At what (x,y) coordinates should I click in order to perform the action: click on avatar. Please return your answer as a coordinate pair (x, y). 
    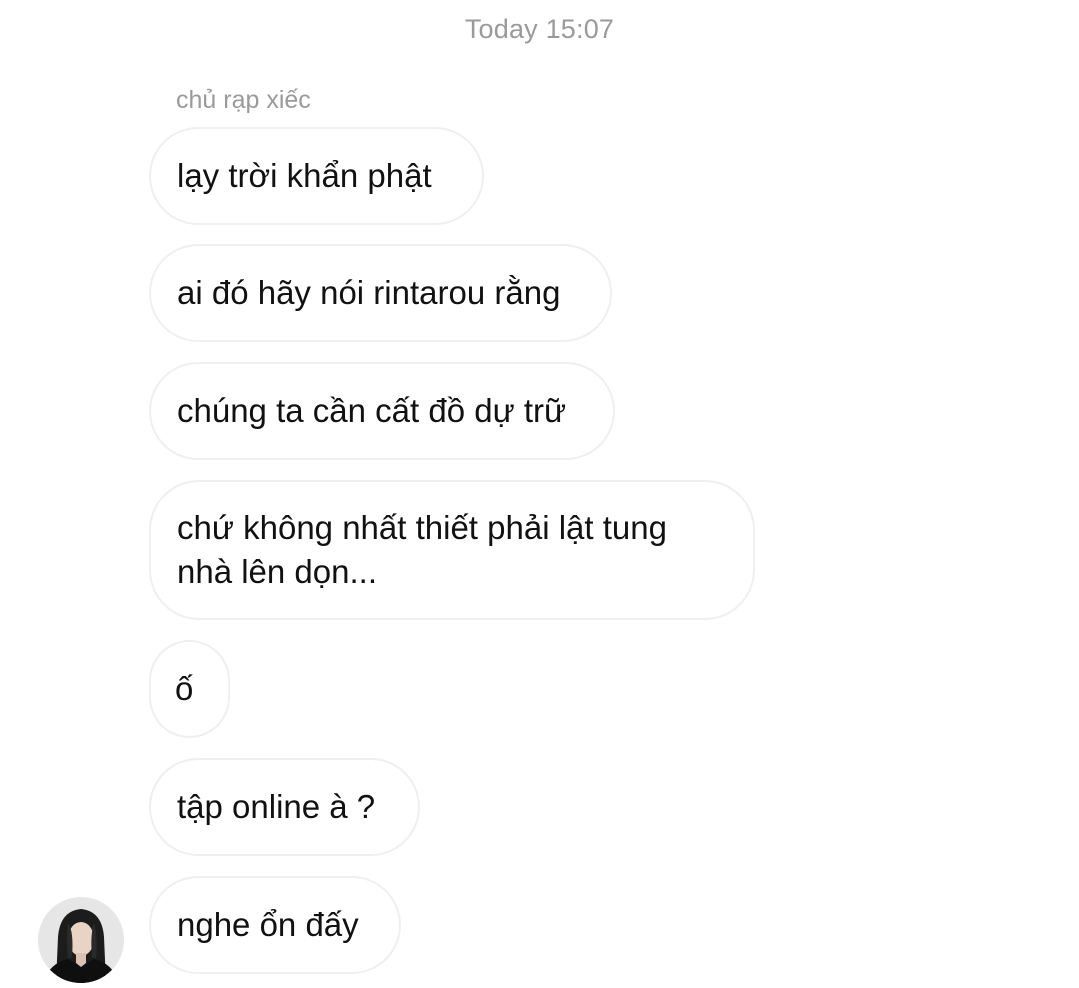
    Looking at the image, I should click on (81, 940).